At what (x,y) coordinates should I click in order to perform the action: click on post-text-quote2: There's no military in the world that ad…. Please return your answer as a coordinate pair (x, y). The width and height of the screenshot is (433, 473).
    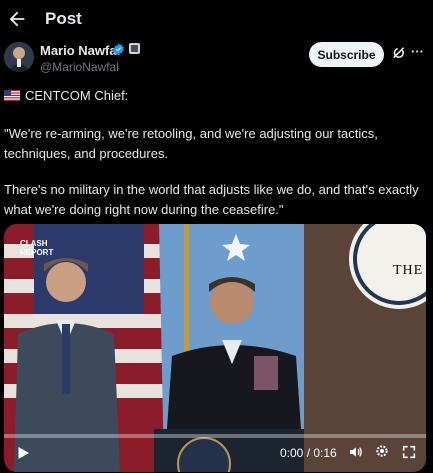
    Looking at the image, I should click on (211, 199).